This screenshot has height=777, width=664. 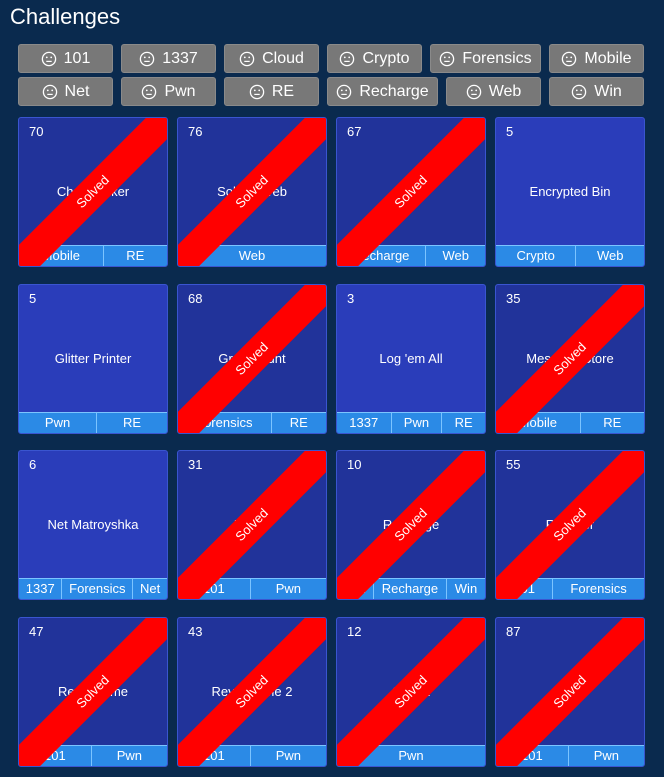 I want to click on challenge-card: 43Reverse me 2101PwnSolved, so click(x=252, y=691).